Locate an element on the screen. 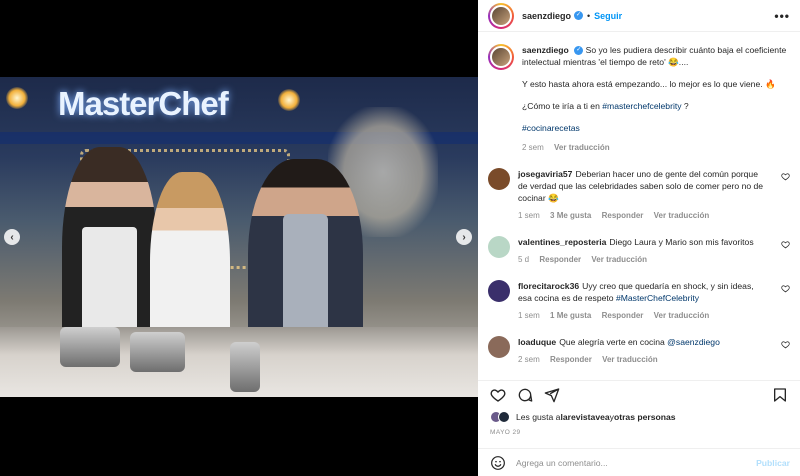 The image size is (800, 476). stage-light-right is located at coordinates (289, 100).